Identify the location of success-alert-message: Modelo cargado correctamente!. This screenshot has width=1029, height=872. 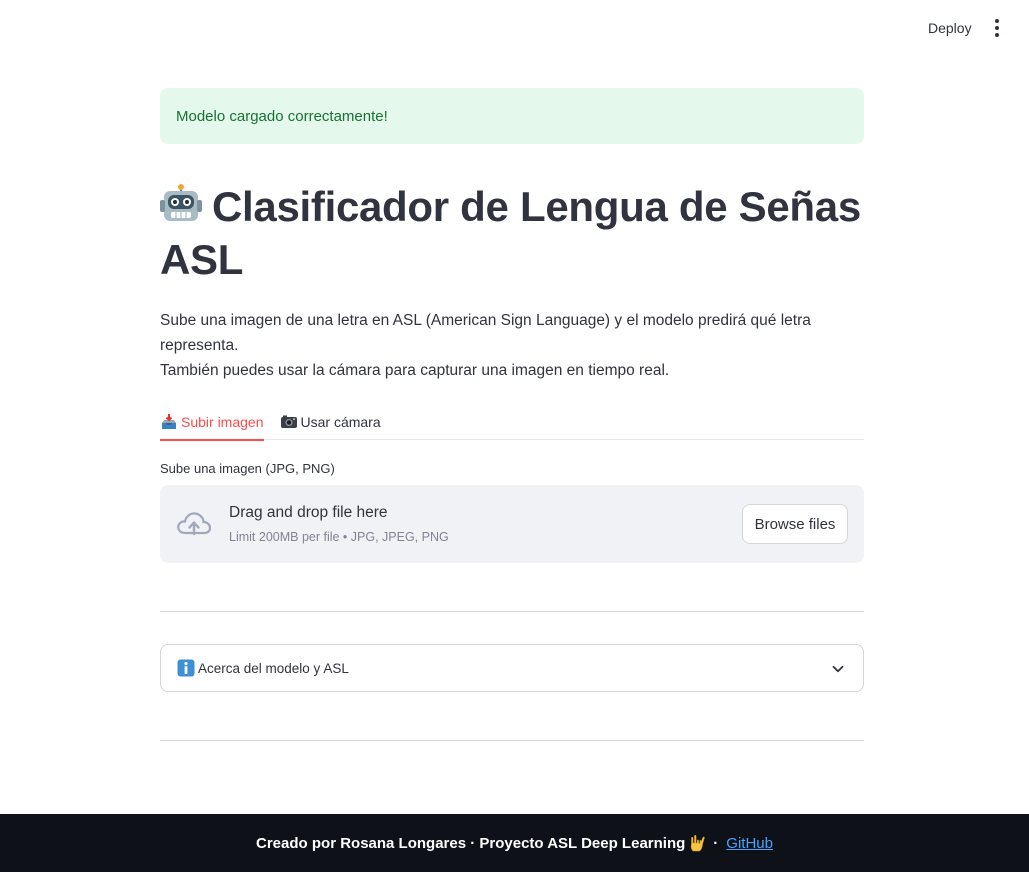
(282, 116).